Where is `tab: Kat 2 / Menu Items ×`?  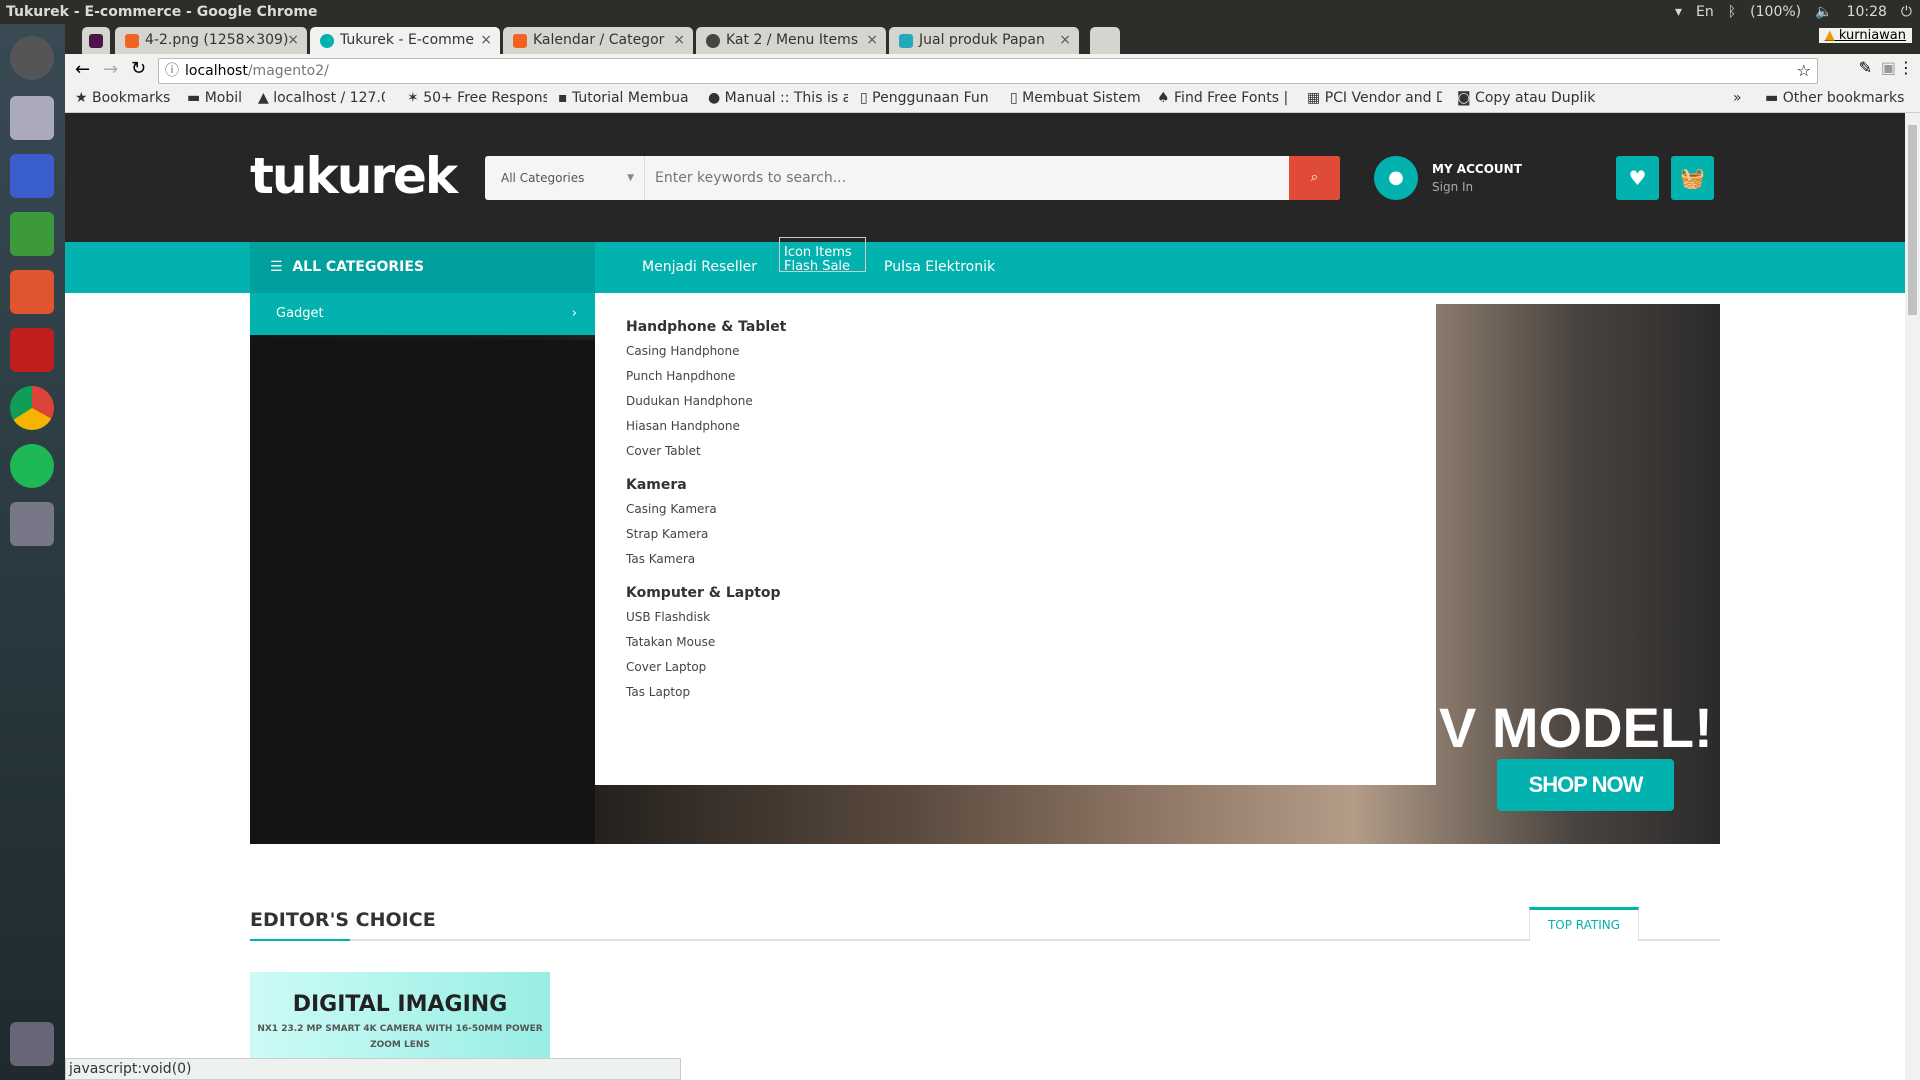
tab: Kat 2 / Menu Items × is located at coordinates (791, 40).